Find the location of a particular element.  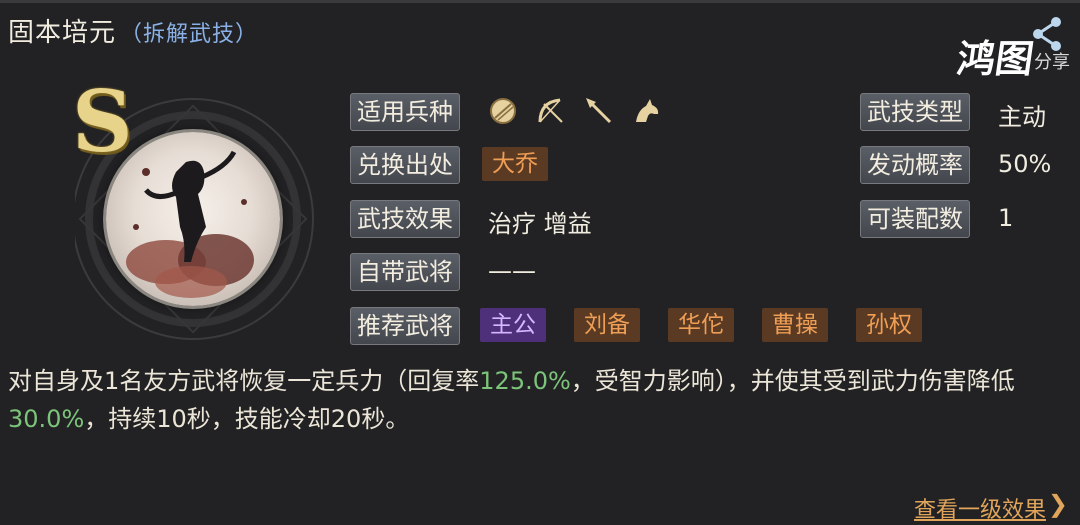

bow-icon is located at coordinates (550, 110).